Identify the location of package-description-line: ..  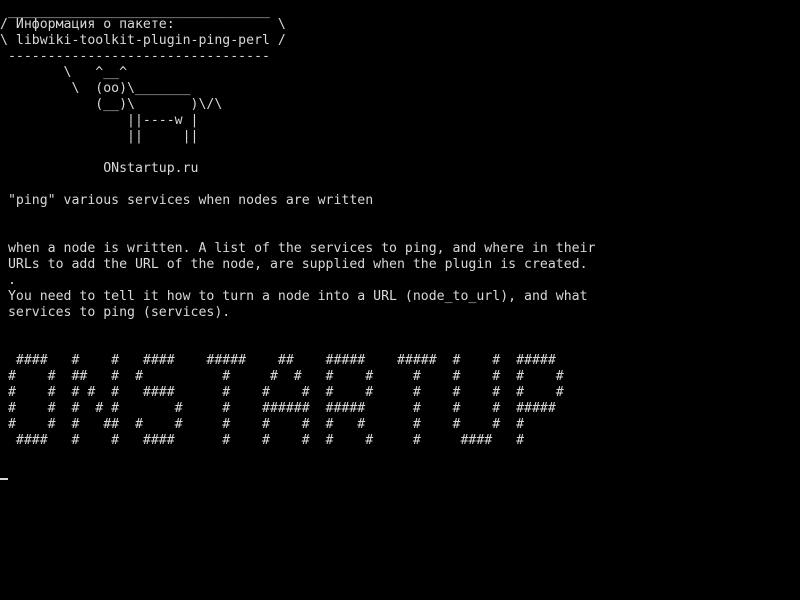
(8, 280).